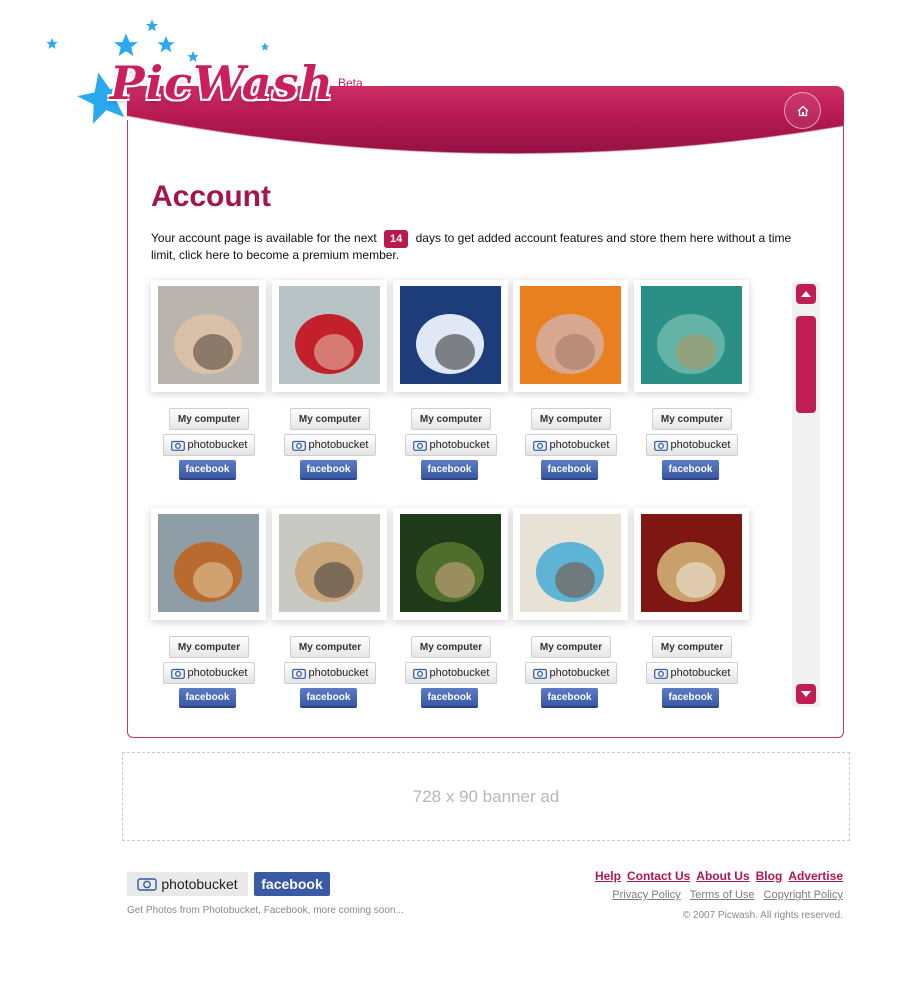 This screenshot has width=921, height=987. I want to click on photo-thumbnail-wakeboarder-splash, so click(450, 335).